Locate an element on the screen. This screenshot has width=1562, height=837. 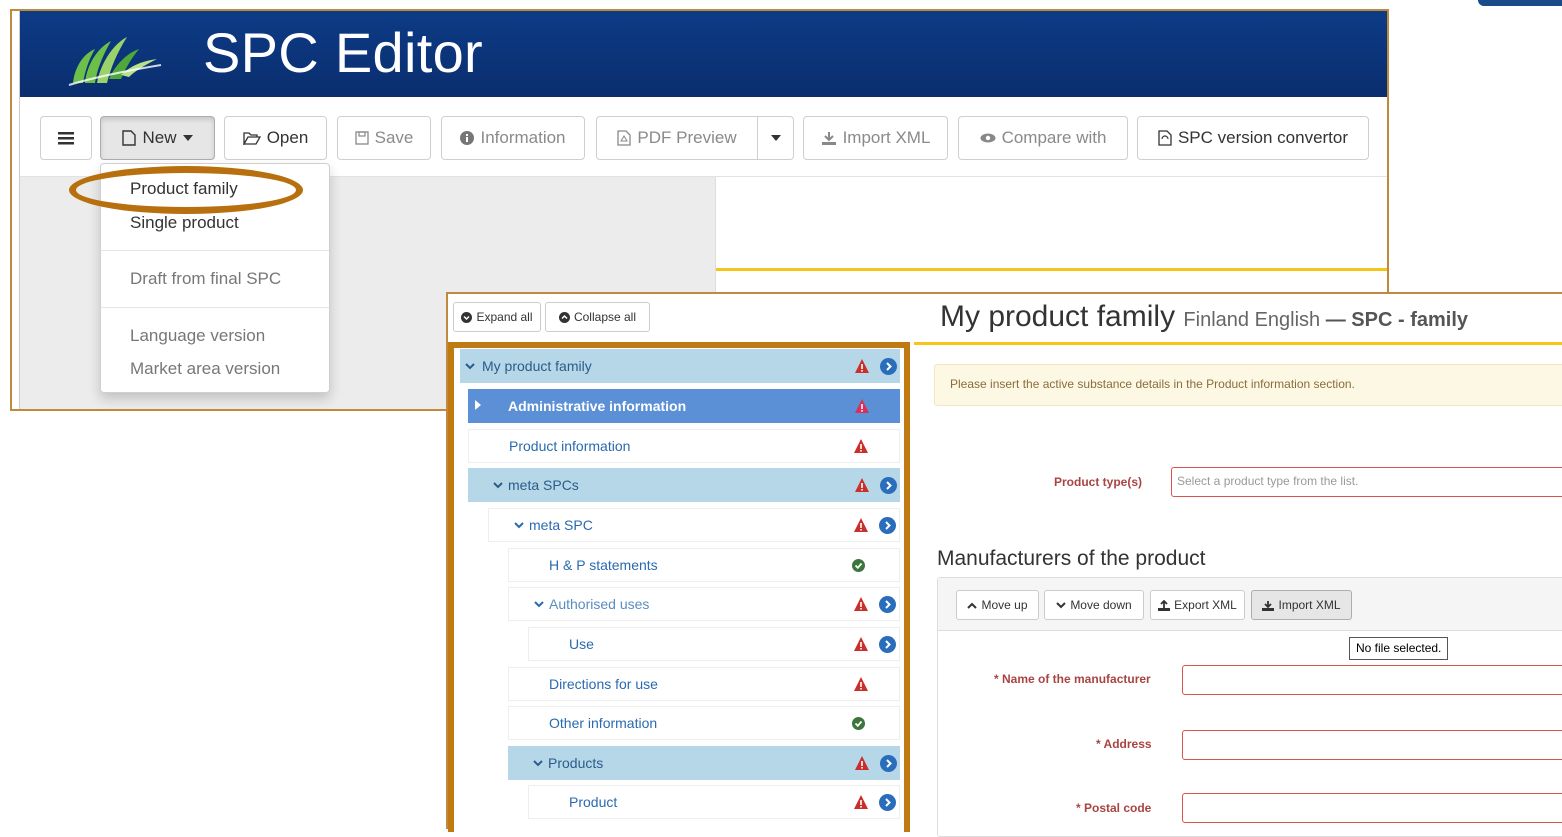
no-file-selected-tooltip: No file selected. is located at coordinates (1399, 648).